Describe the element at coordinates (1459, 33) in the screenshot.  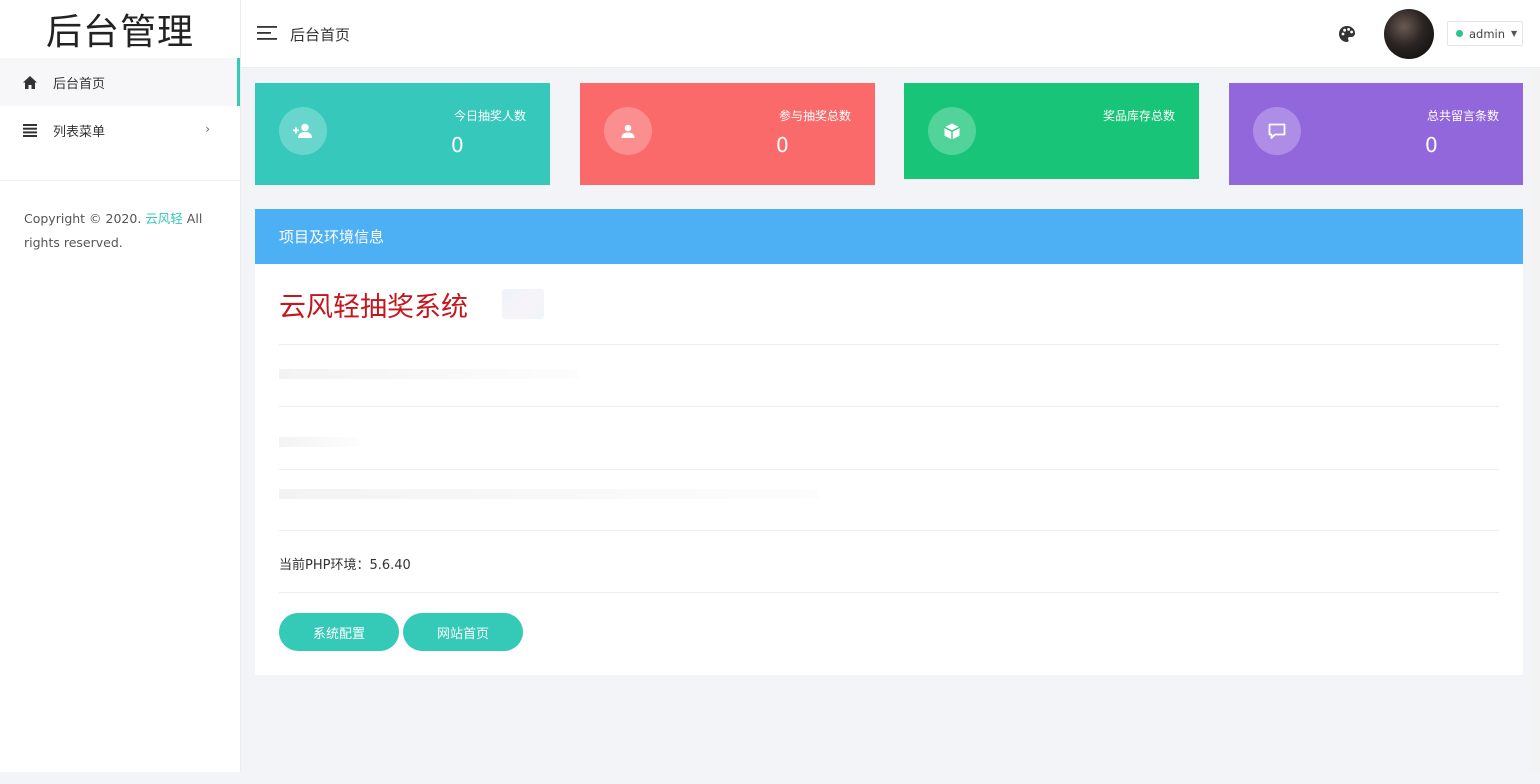
I see `online-status-dot` at that location.